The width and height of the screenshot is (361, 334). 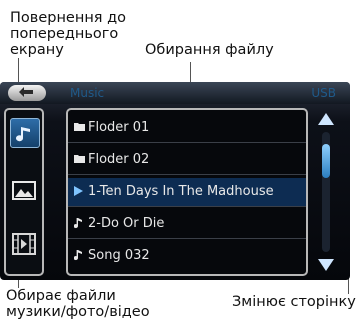 I want to click on back-button, so click(x=27, y=93).